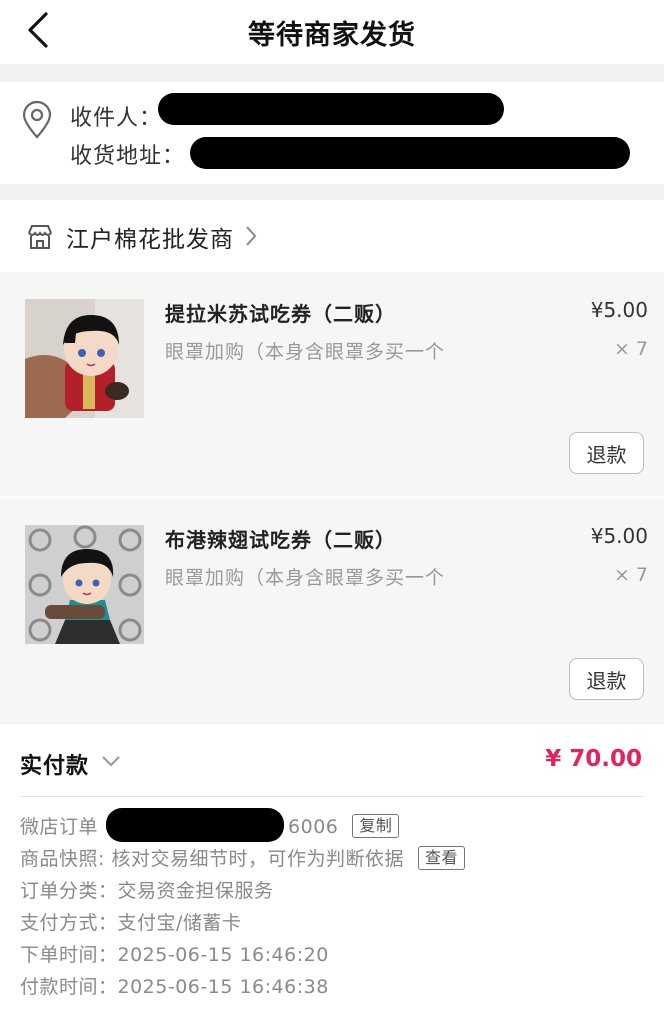  What do you see at coordinates (147, 891) in the screenshot?
I see `order-category: 订单分类：交易资金担保服务` at bounding box center [147, 891].